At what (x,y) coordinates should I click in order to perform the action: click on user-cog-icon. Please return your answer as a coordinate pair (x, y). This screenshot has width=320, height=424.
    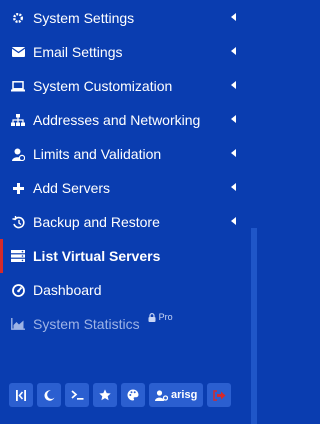
    Looking at the image, I should click on (161, 395).